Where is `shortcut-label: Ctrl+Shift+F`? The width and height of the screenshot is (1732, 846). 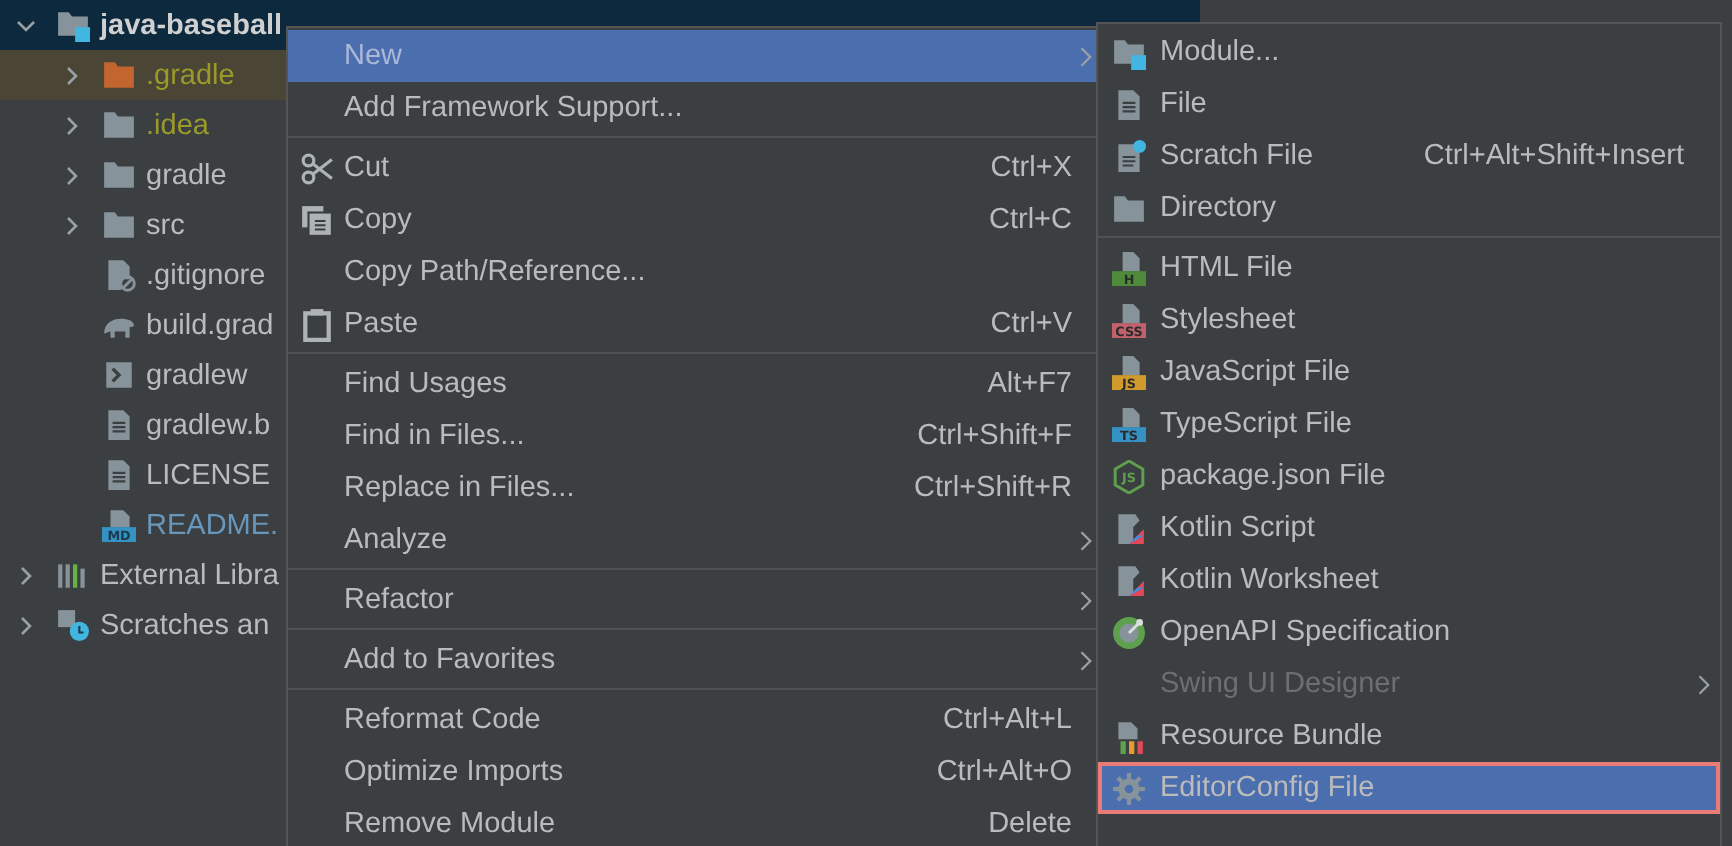
shortcut-label: Ctrl+Shift+F is located at coordinates (994, 436).